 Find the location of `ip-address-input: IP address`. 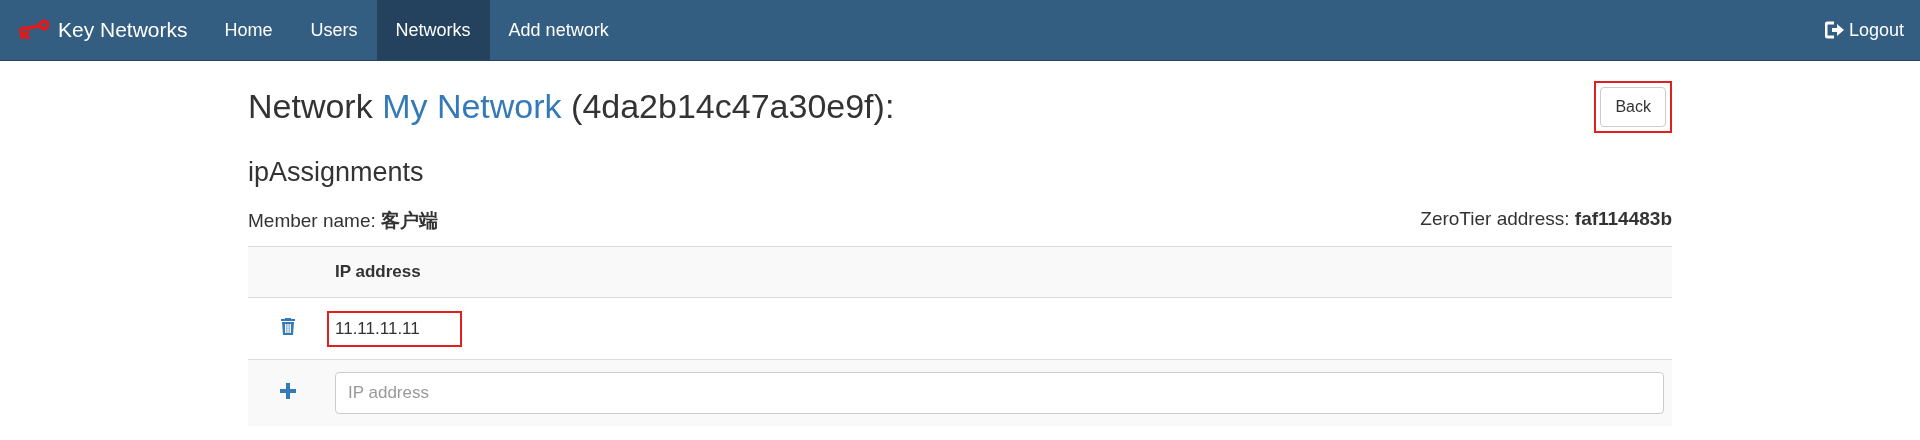

ip-address-input: IP address is located at coordinates (999, 393).